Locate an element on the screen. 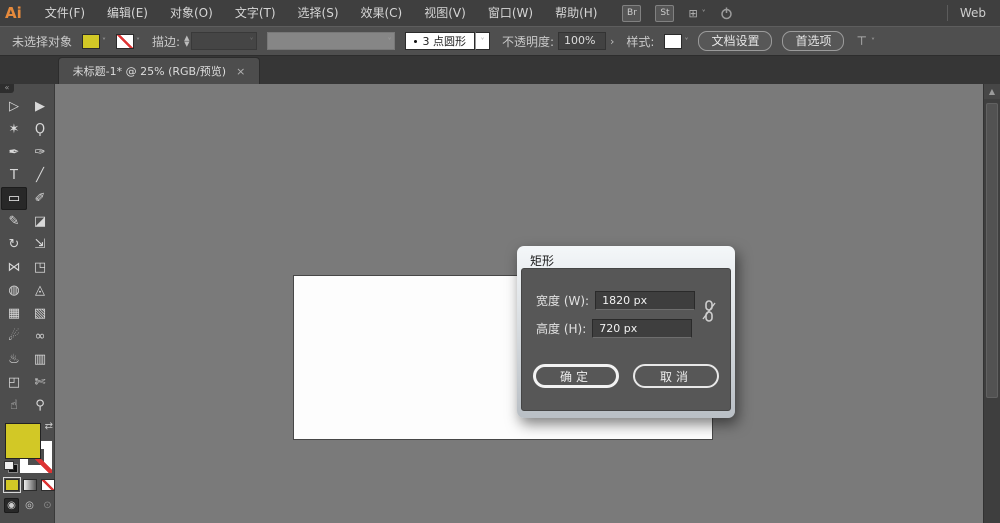 Image resolution: width=1000 pixels, height=523 pixels. brush-definition-control: 3 点圆形 ˅ is located at coordinates (447, 41).